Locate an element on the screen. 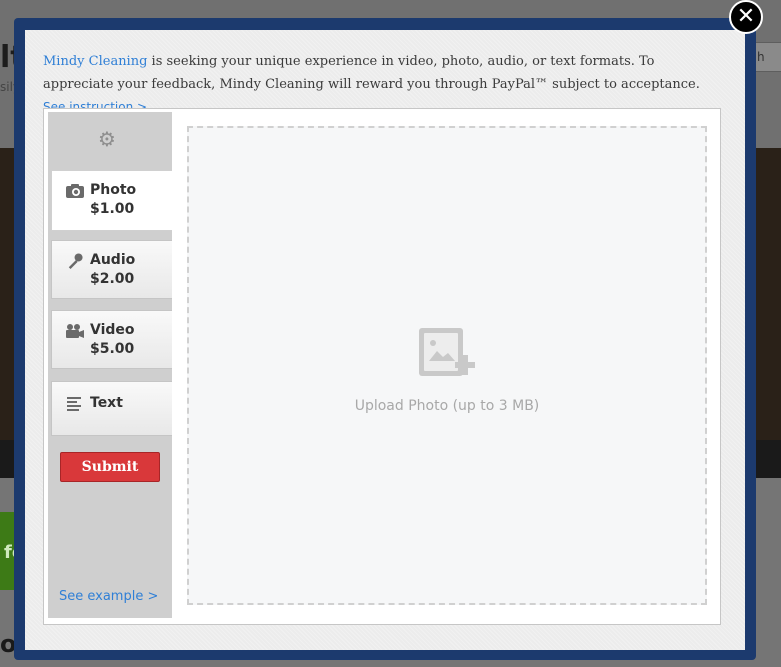  upload-photo-icon is located at coordinates (447, 353).